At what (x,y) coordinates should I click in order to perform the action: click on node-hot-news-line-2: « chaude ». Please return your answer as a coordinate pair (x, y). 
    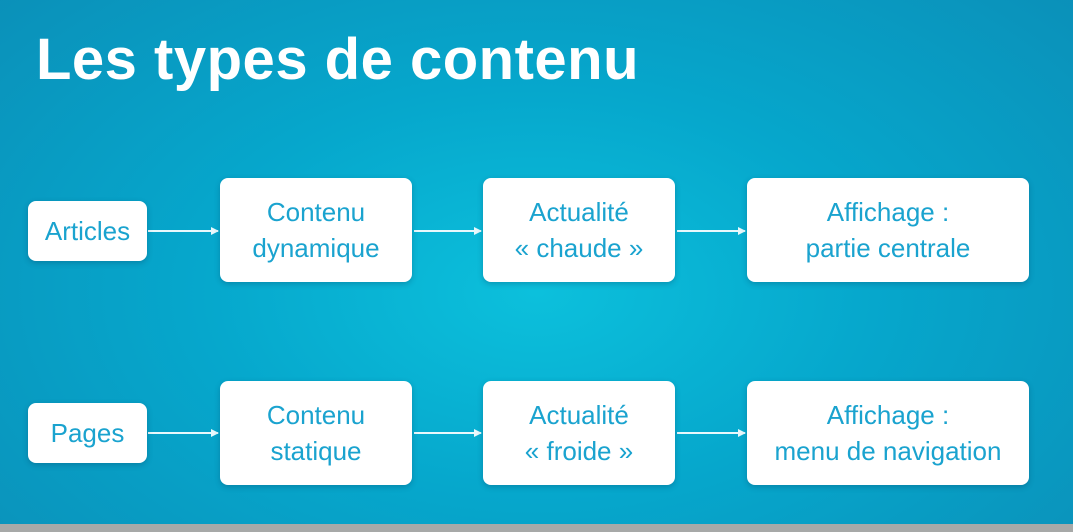
    Looking at the image, I should click on (579, 248).